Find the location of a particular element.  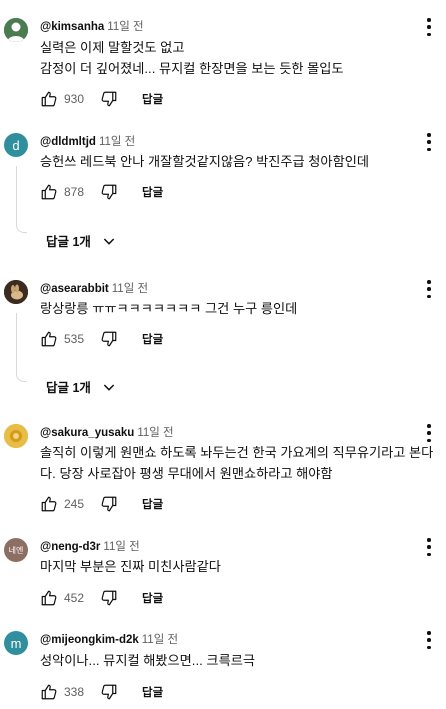

like-count: 878 is located at coordinates (74, 192).